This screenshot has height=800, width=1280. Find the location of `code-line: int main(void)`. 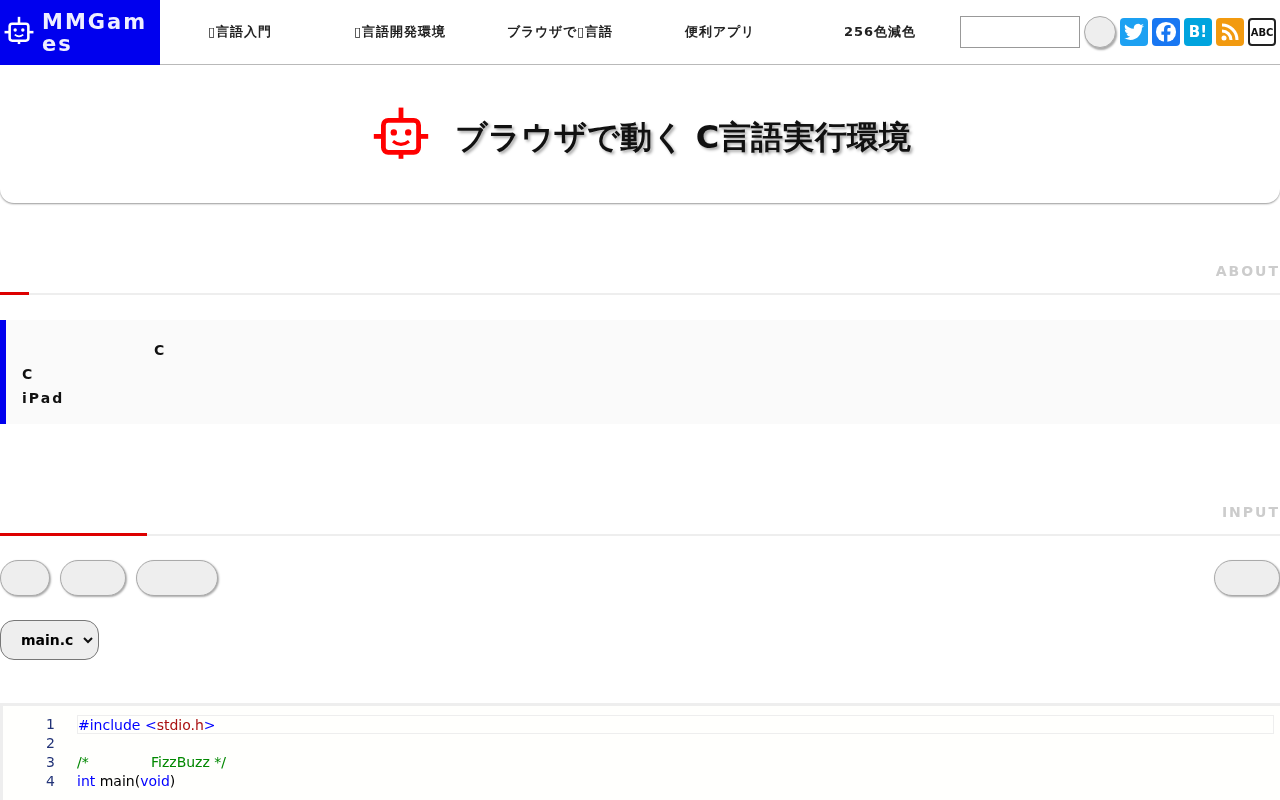

code-line: int main(void) is located at coordinates (127, 781).